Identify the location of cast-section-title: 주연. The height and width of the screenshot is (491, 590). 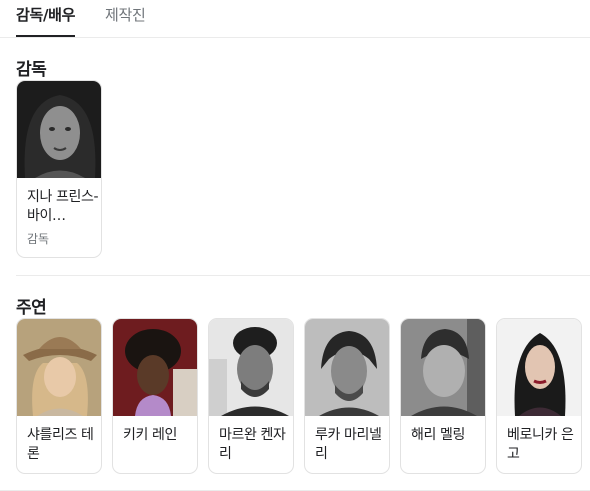
(31, 308).